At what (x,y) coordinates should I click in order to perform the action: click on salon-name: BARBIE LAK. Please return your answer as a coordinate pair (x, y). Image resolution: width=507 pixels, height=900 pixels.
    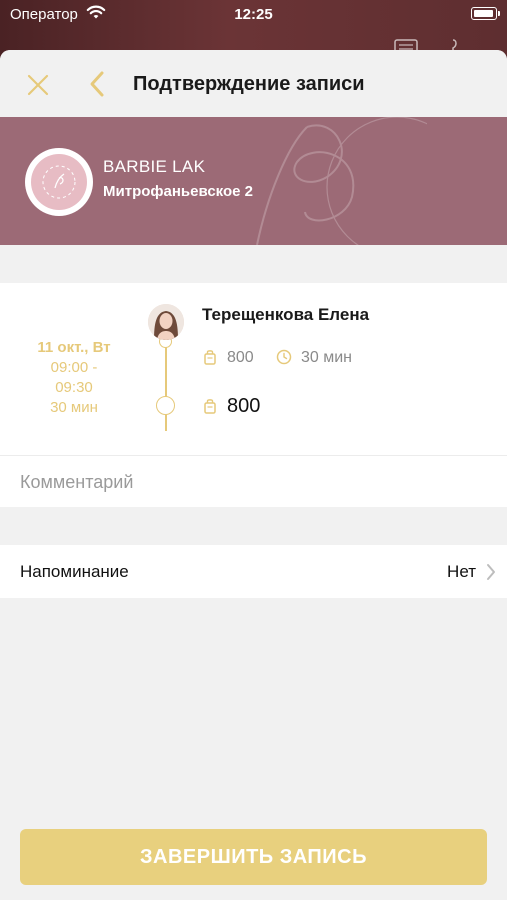
    Looking at the image, I should click on (154, 166).